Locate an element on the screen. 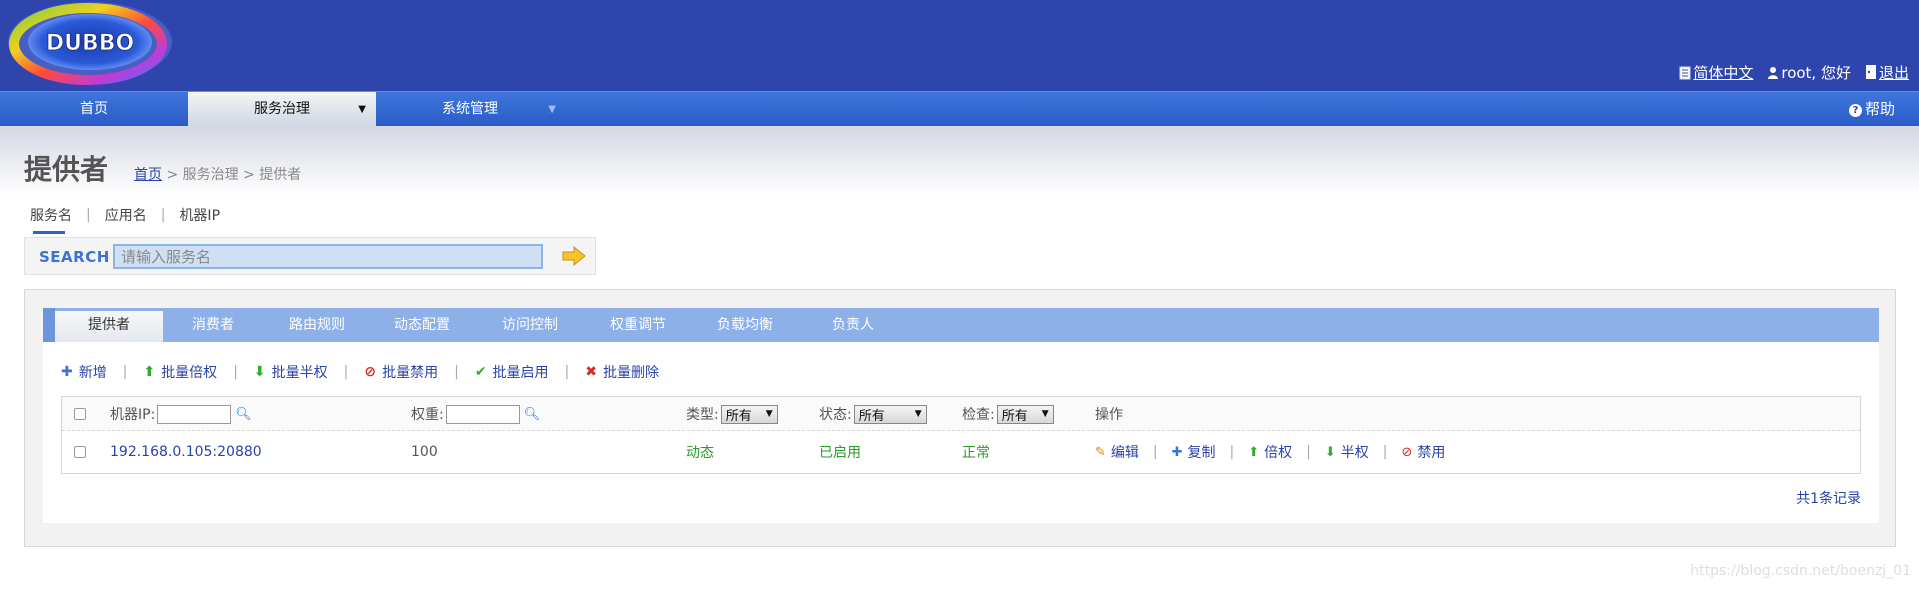 The width and height of the screenshot is (1919, 590). half-weight-button: ⬇ 半权 is located at coordinates (1347, 452).